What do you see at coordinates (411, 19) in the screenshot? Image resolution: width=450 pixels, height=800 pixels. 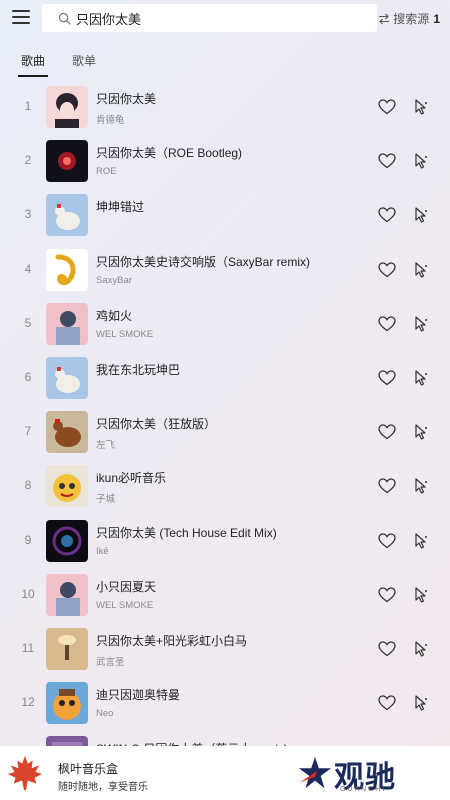 I see `search-source-label: 搜索源` at bounding box center [411, 19].